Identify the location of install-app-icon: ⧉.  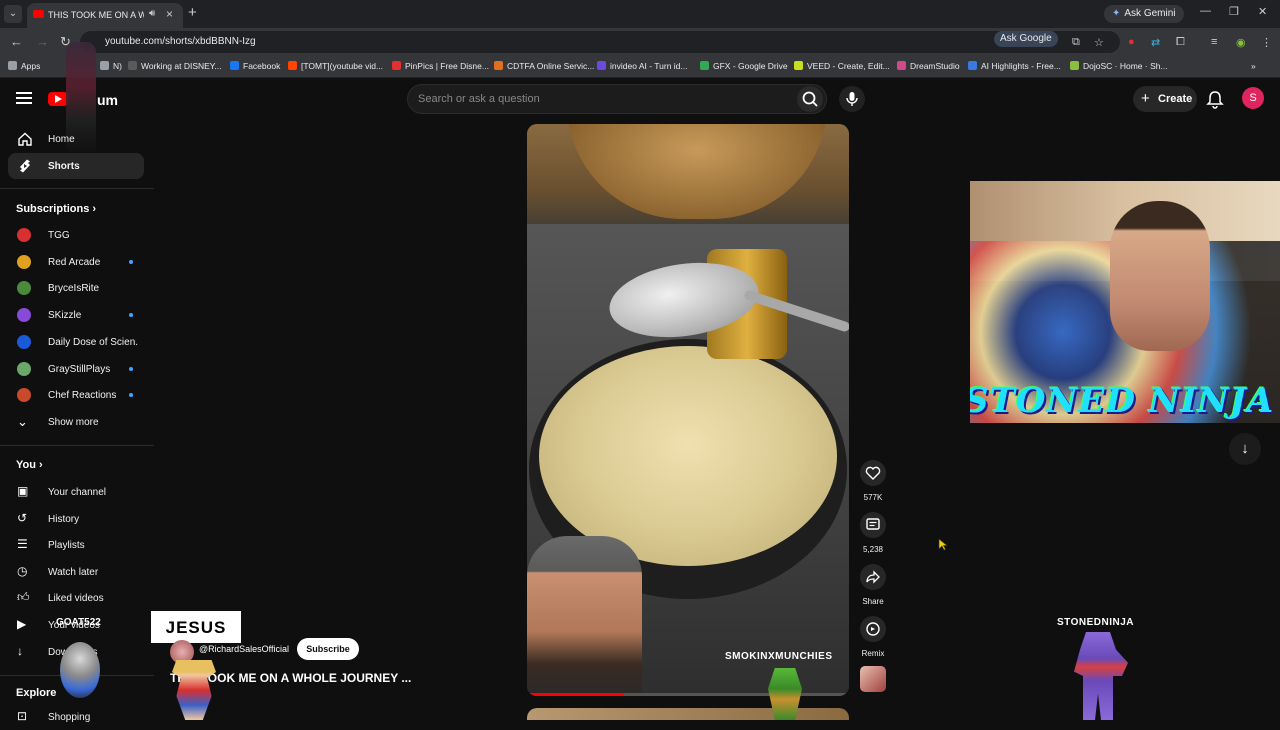
(1076, 42).